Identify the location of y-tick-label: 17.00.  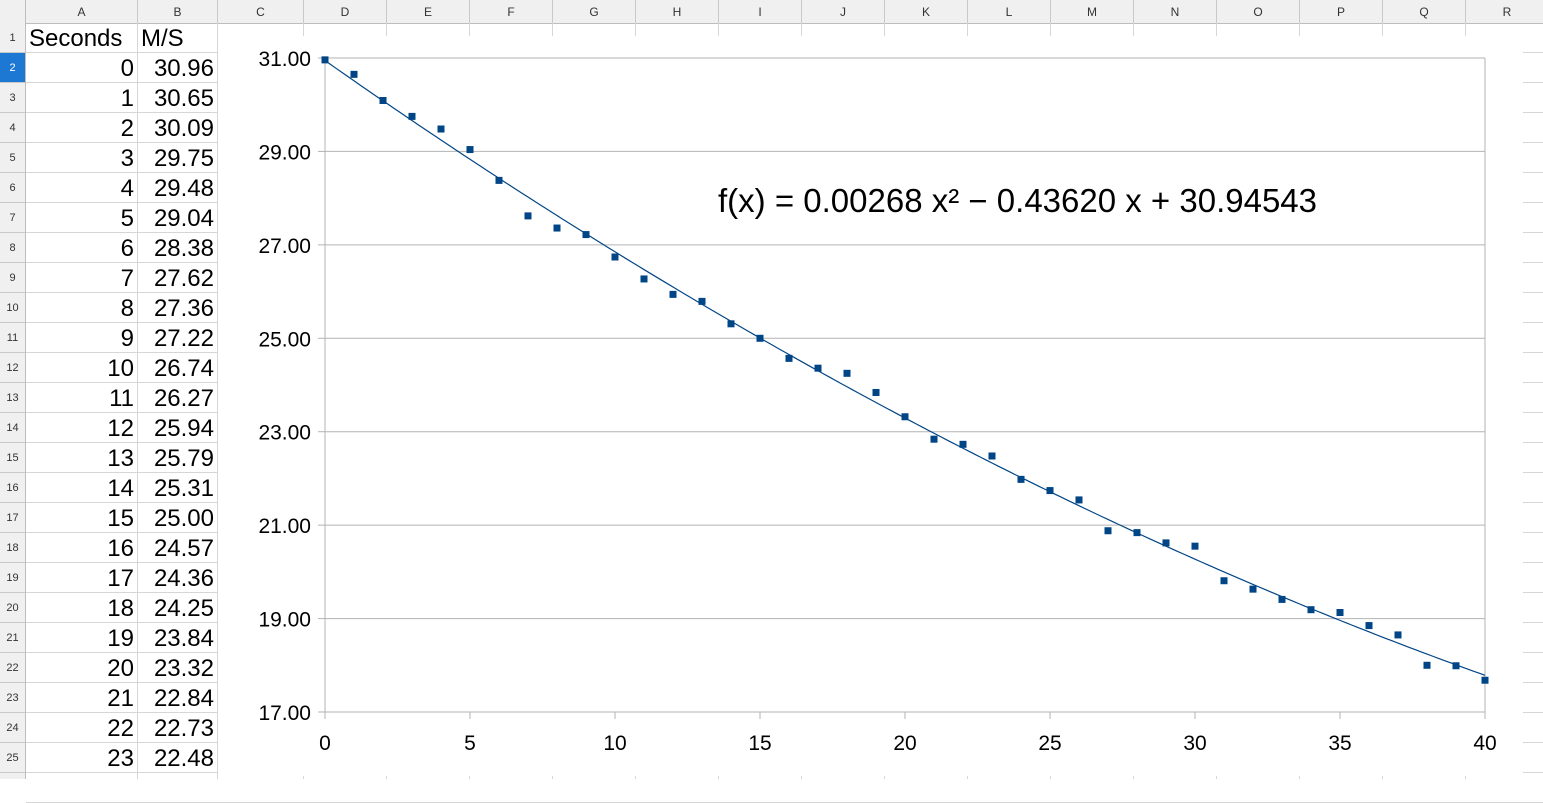
(284, 713).